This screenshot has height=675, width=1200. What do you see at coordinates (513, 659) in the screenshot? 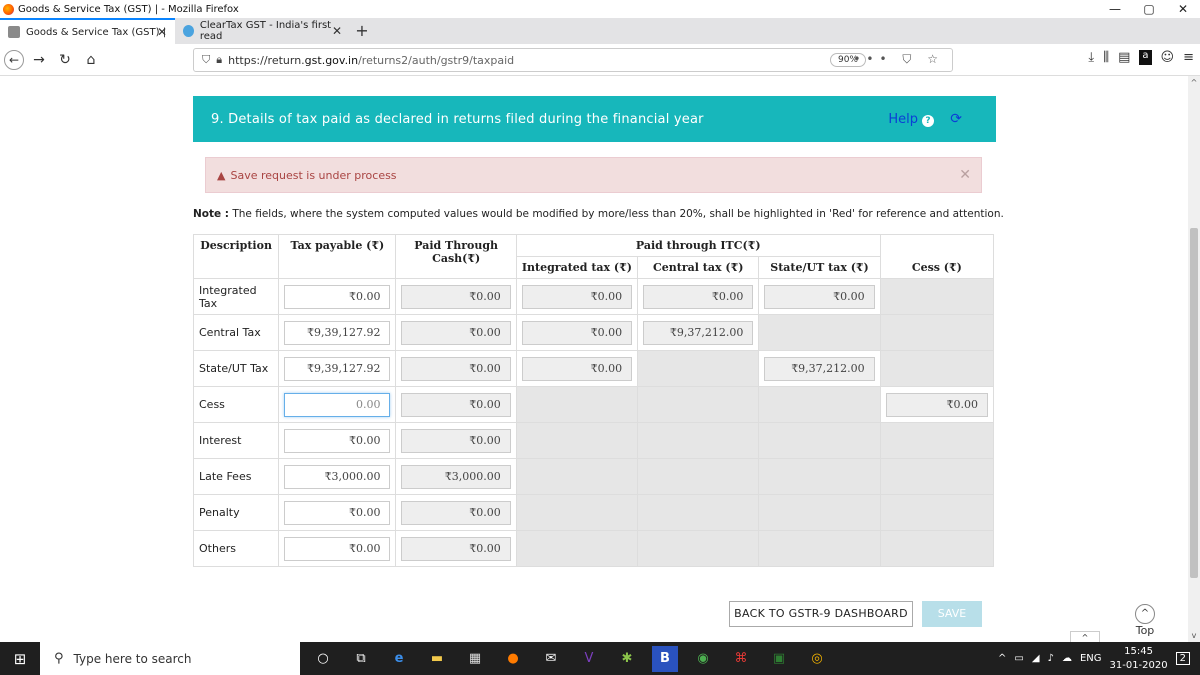
I see `firefox-icon: ●` at bounding box center [513, 659].